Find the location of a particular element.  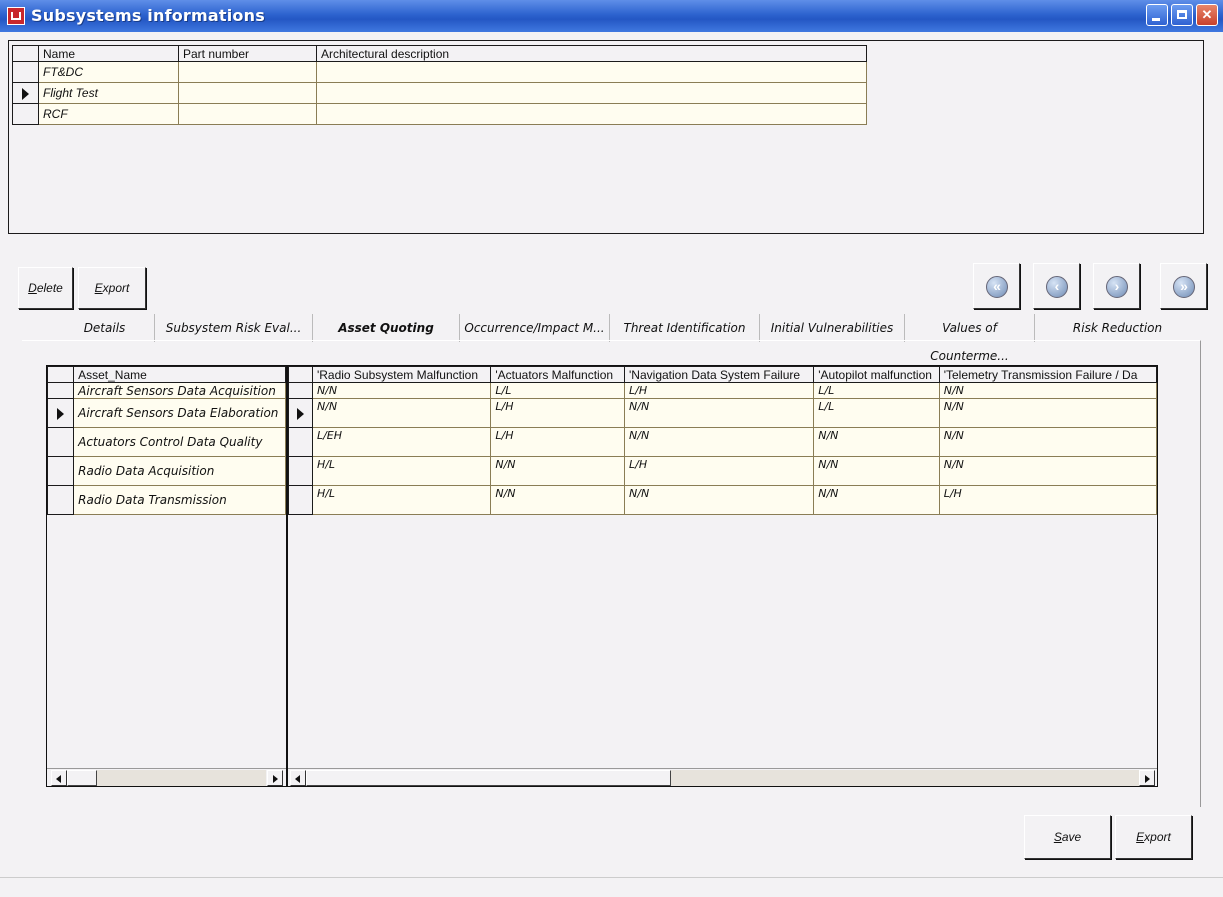

table-row: Radio Data Acquisition is located at coordinates (166, 471).